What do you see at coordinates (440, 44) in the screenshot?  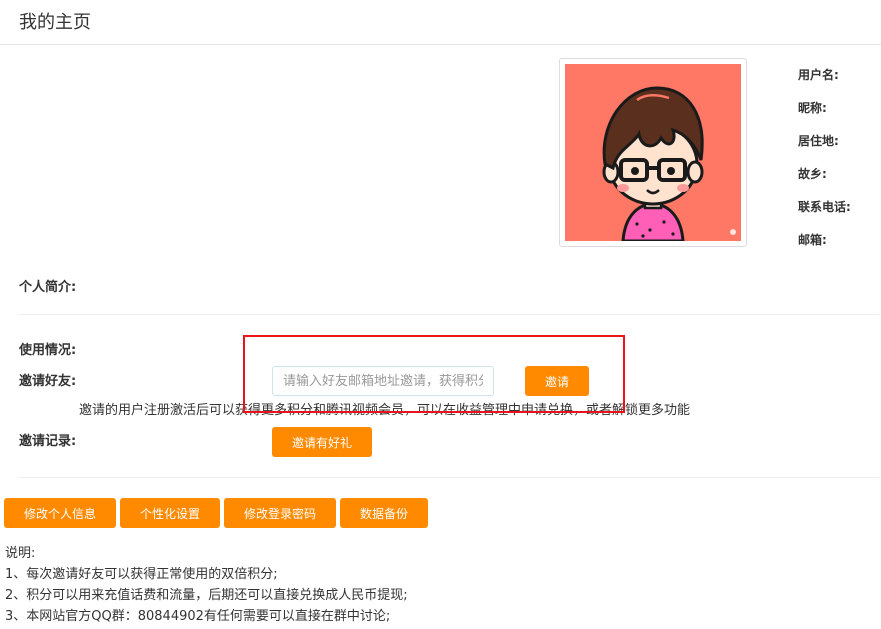 I see `title-divider` at bounding box center [440, 44].